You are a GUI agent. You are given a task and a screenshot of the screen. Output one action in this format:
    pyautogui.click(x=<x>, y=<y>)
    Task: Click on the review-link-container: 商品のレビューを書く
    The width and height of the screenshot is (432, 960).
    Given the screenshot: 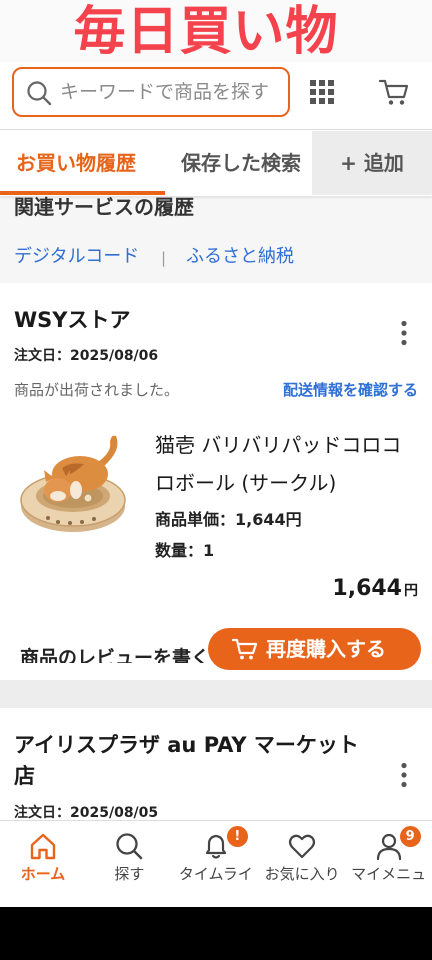 What is the action you would take?
    pyautogui.click(x=115, y=653)
    